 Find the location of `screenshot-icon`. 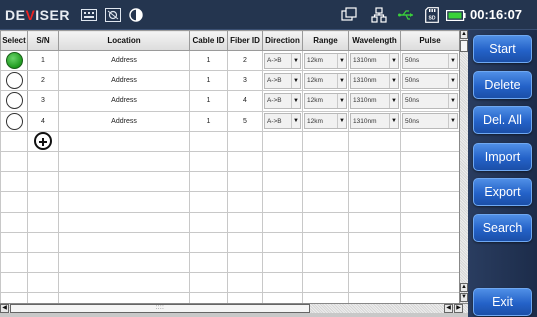

screenshot-icon is located at coordinates (113, 15).